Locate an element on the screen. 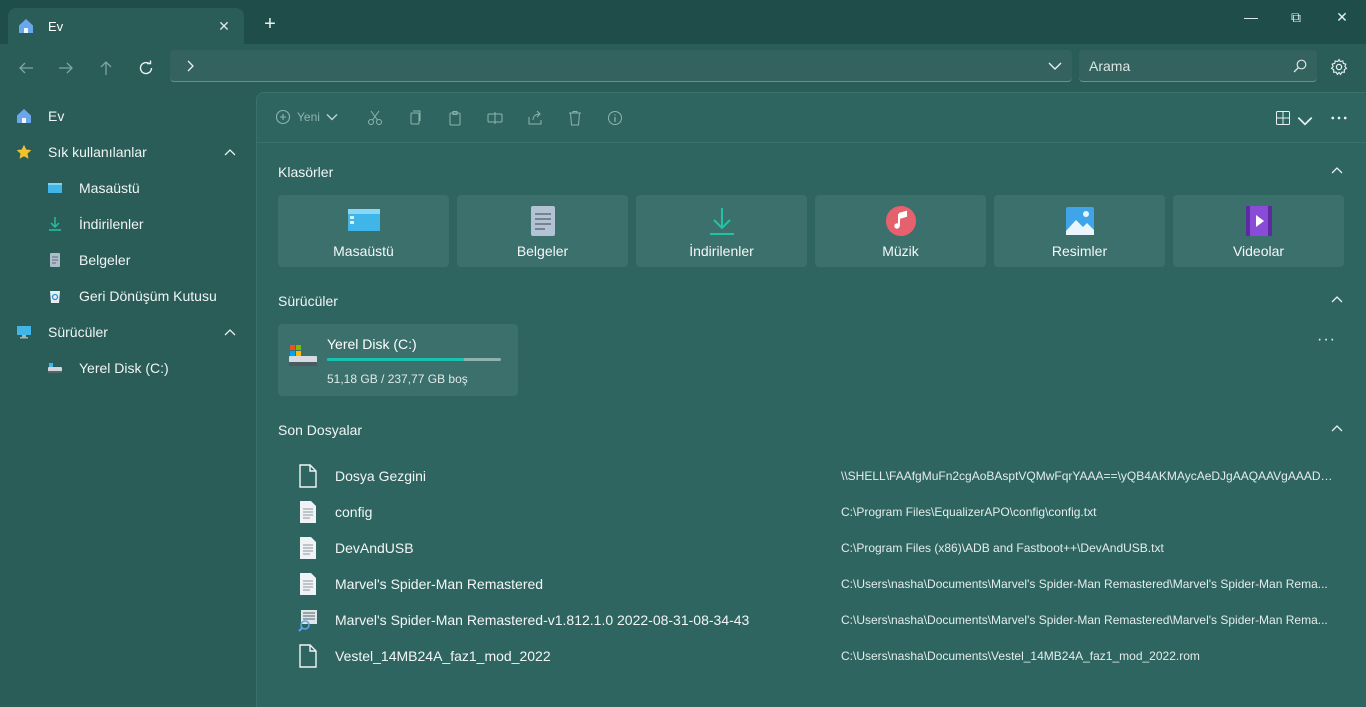  new-button: Yeni is located at coordinates (306, 117).